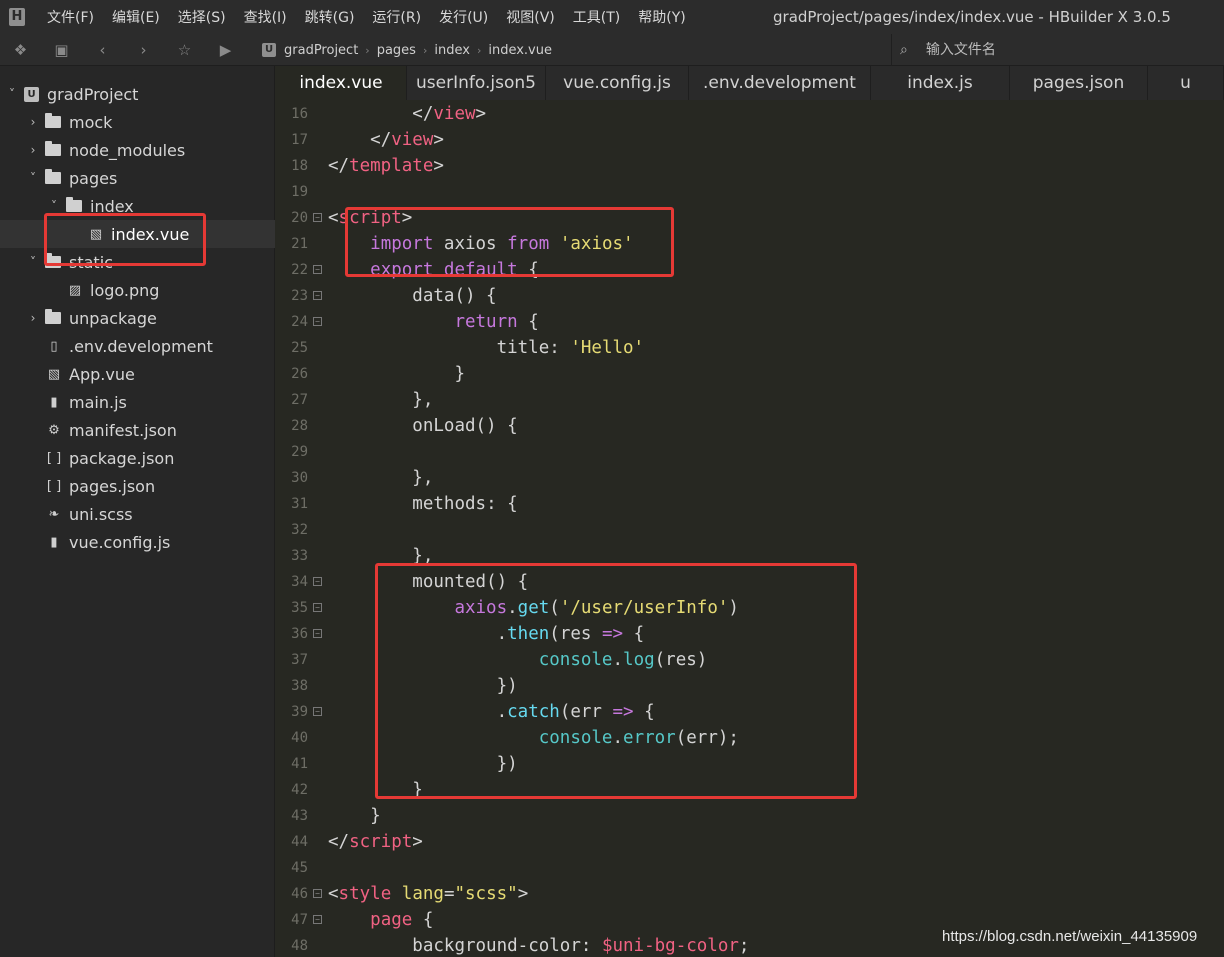  I want to click on run-icon: ▶, so click(225, 50).